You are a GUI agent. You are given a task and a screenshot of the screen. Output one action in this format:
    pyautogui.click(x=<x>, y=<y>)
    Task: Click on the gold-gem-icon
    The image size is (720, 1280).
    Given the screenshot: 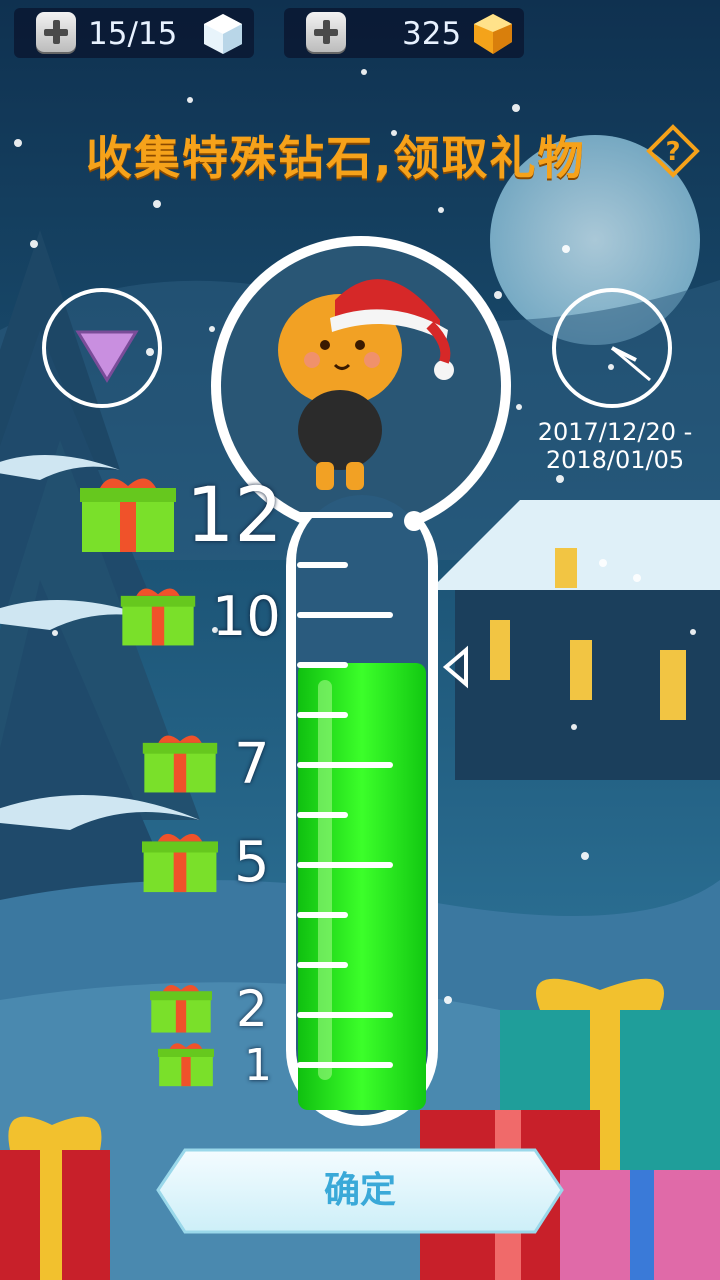 What is the action you would take?
    pyautogui.click(x=493, y=34)
    